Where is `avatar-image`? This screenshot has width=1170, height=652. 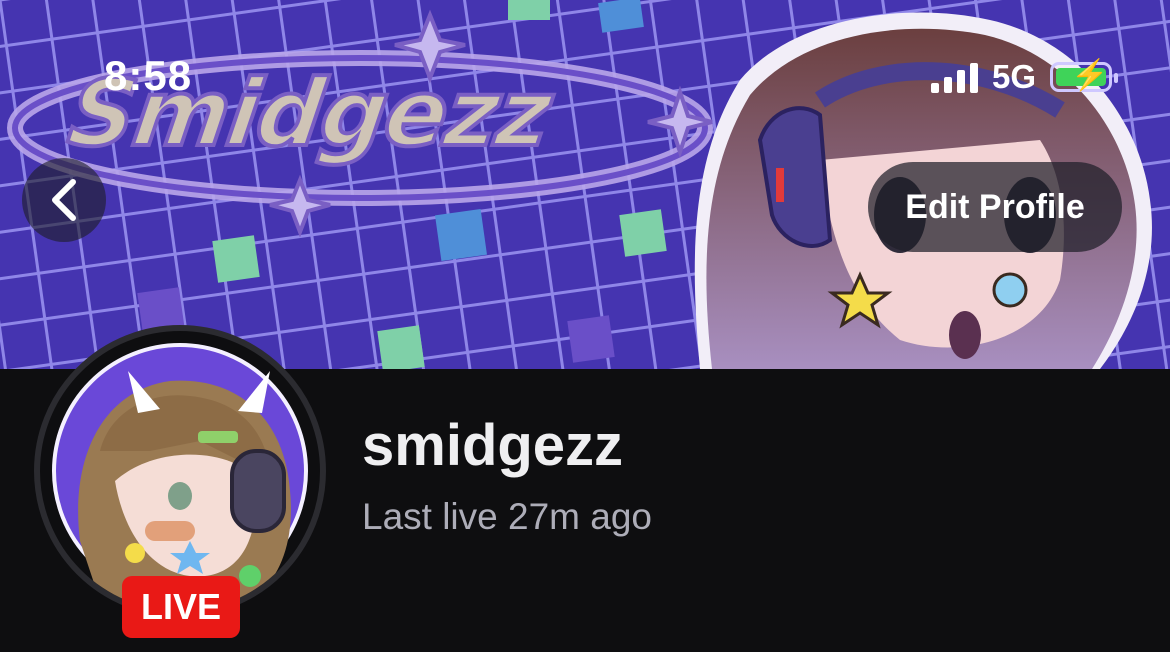 avatar-image is located at coordinates (180, 472).